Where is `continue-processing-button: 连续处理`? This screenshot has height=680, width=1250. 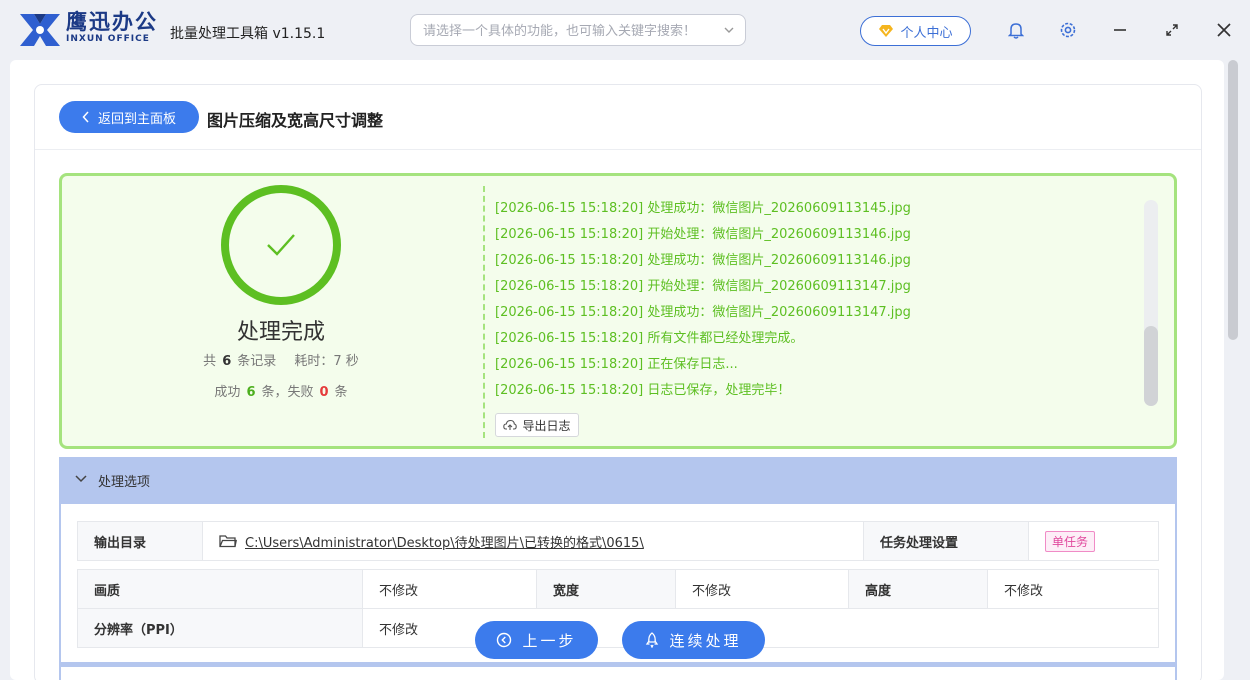
continue-processing-button: 连续处理 is located at coordinates (693, 640).